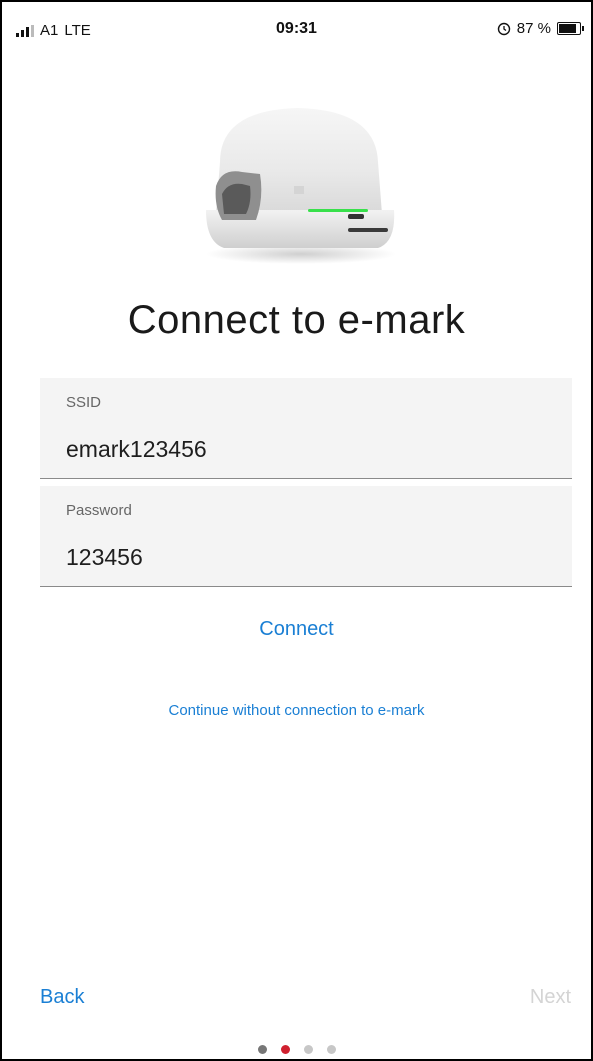 The width and height of the screenshot is (593, 1061). Describe the element at coordinates (550, 997) in the screenshot. I see `next-button: Next` at that location.